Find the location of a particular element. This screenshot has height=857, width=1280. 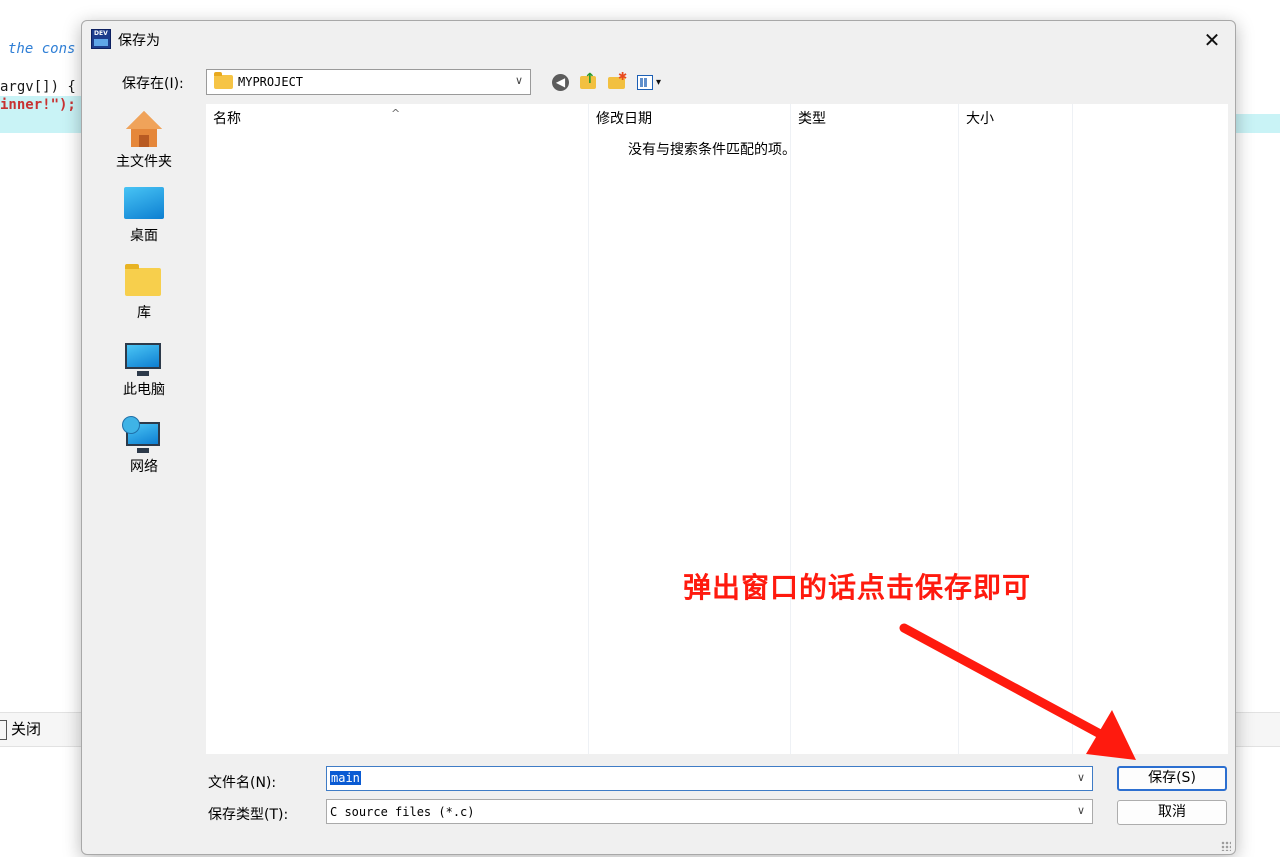

close-tab-label: 关闭 is located at coordinates (26, 729).